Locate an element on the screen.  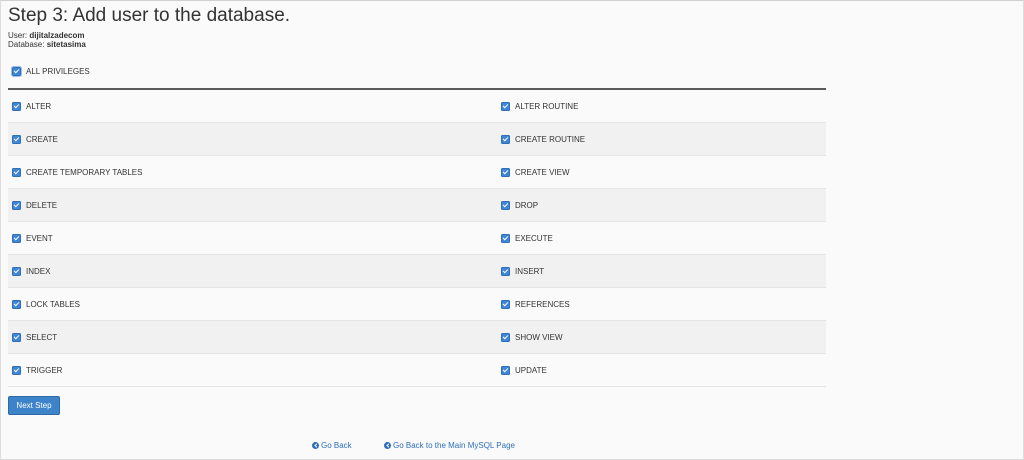
privilege-create: CREATE is located at coordinates (252, 139).